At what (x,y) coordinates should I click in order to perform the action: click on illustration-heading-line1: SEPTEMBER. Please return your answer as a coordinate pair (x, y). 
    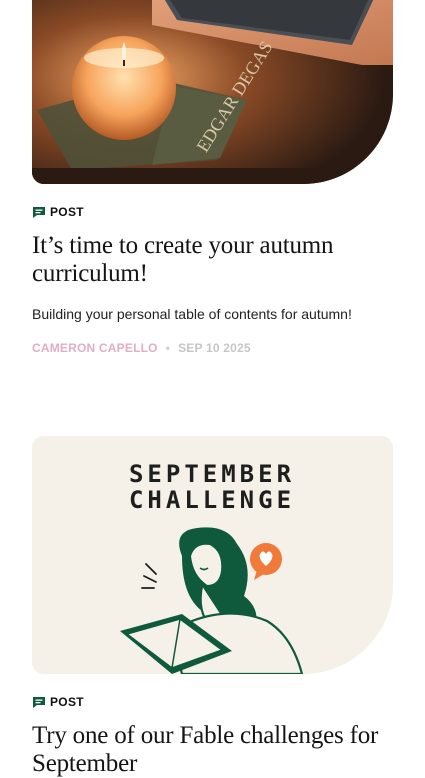
    Looking at the image, I should click on (212, 474).